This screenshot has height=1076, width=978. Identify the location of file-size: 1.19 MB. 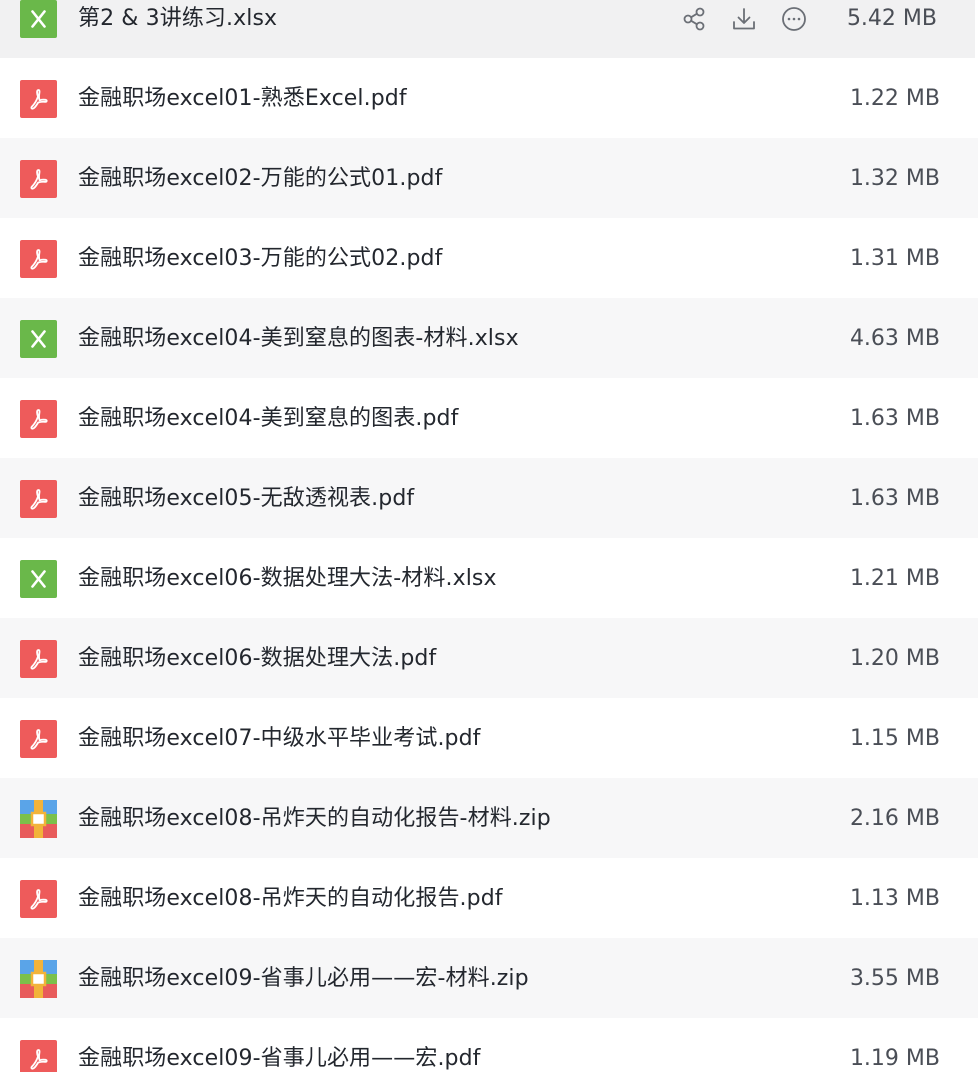
(894, 1058).